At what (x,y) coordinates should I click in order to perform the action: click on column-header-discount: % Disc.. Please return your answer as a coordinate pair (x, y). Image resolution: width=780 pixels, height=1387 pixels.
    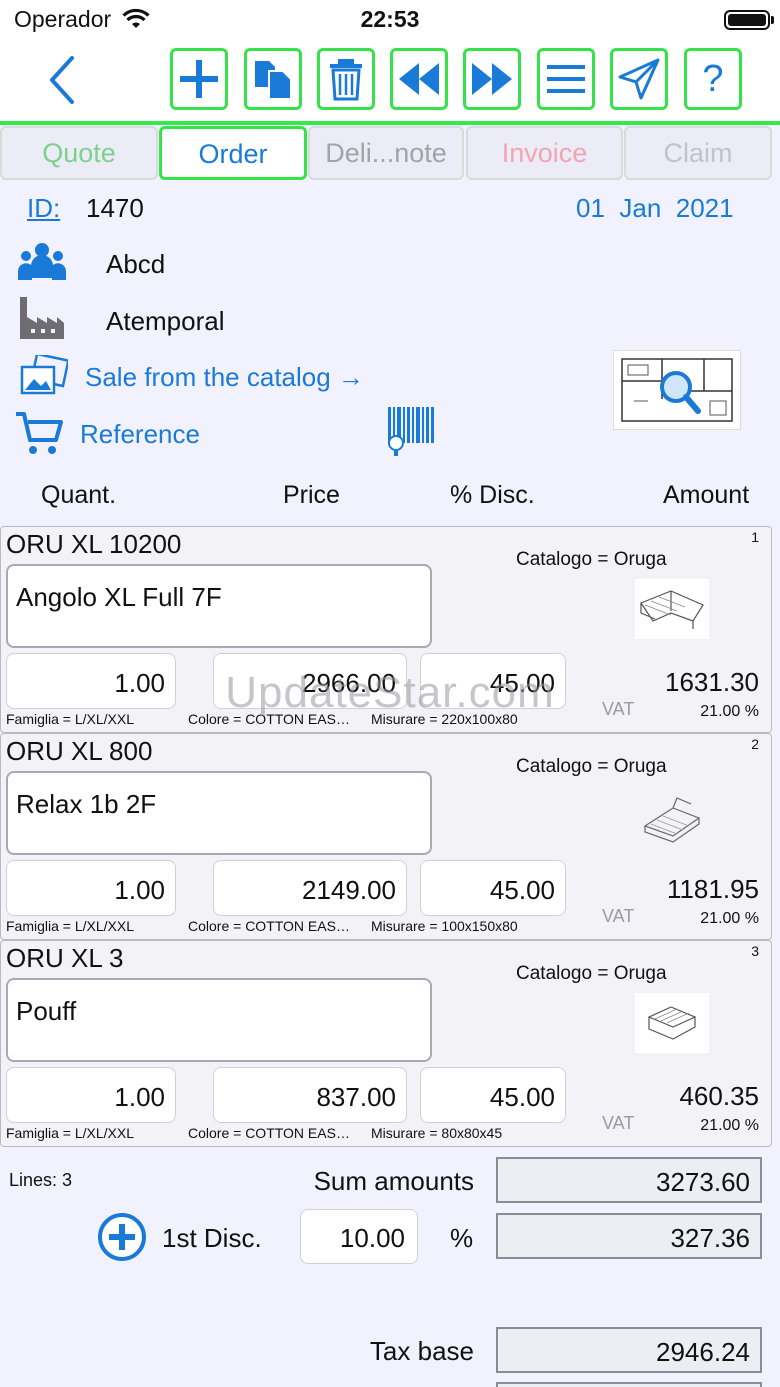
    Looking at the image, I should click on (492, 495).